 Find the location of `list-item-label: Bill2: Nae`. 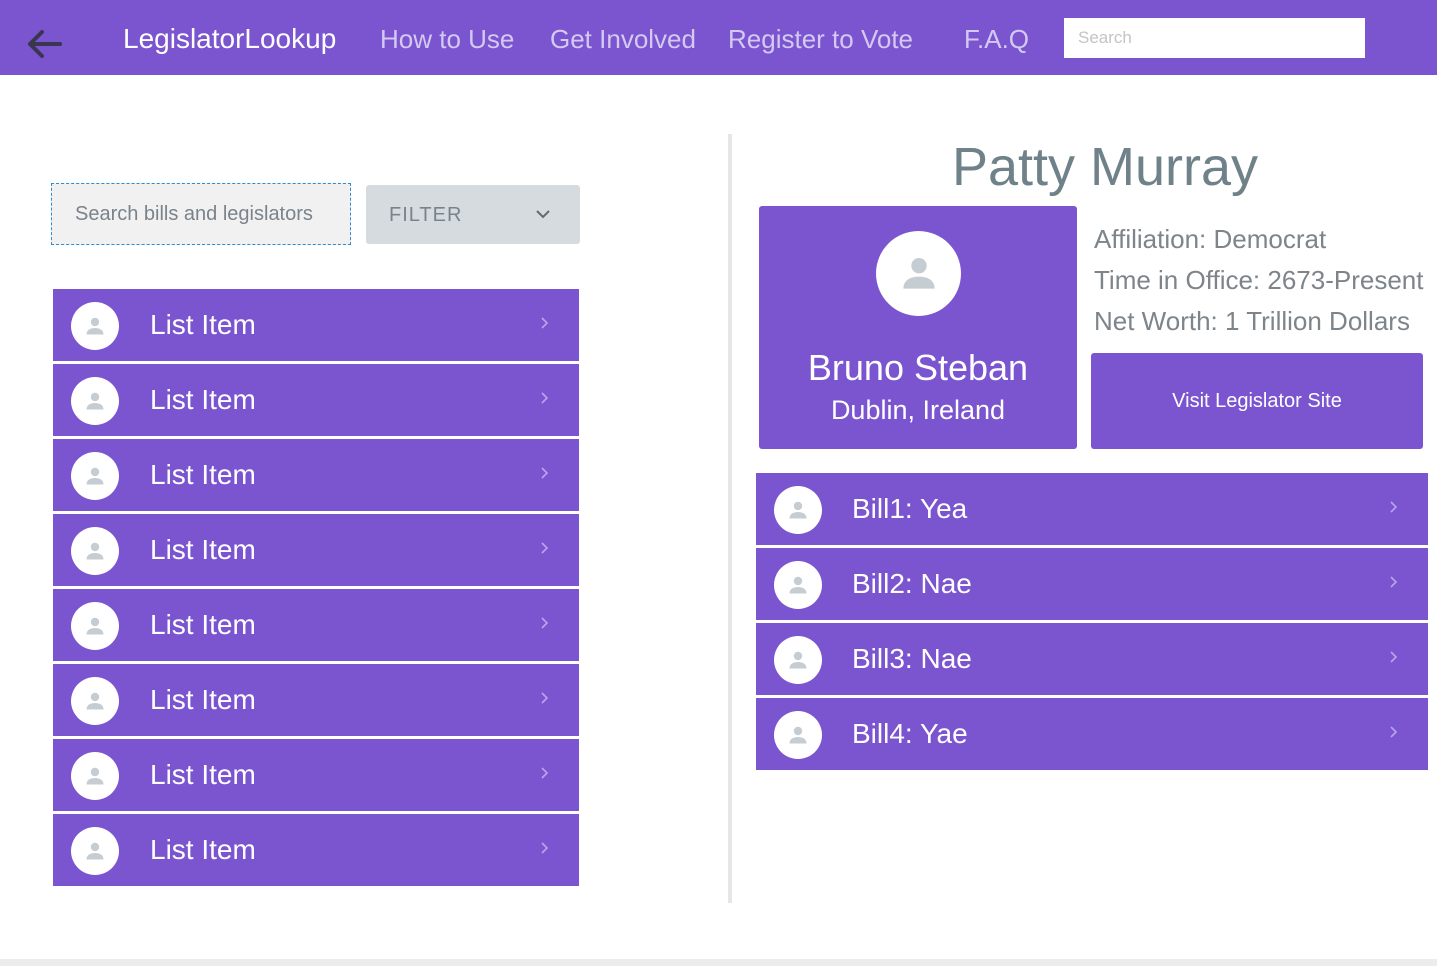

list-item-label: Bill2: Nae is located at coordinates (912, 583).